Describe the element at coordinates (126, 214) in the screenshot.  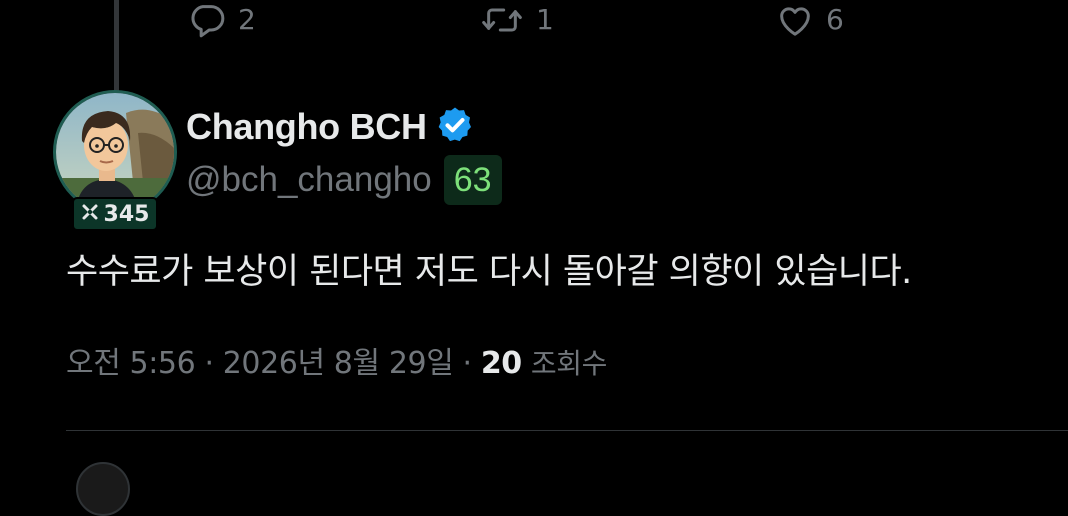
I see `score-badge-value: 345` at that location.